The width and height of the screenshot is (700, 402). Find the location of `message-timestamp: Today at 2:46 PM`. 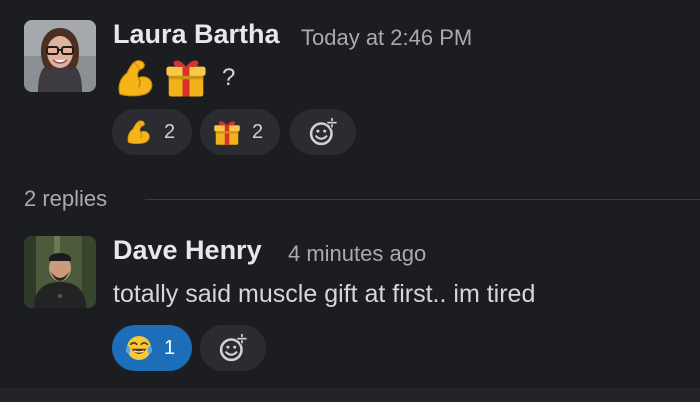

message-timestamp: Today at 2:46 PM is located at coordinates (386, 38).